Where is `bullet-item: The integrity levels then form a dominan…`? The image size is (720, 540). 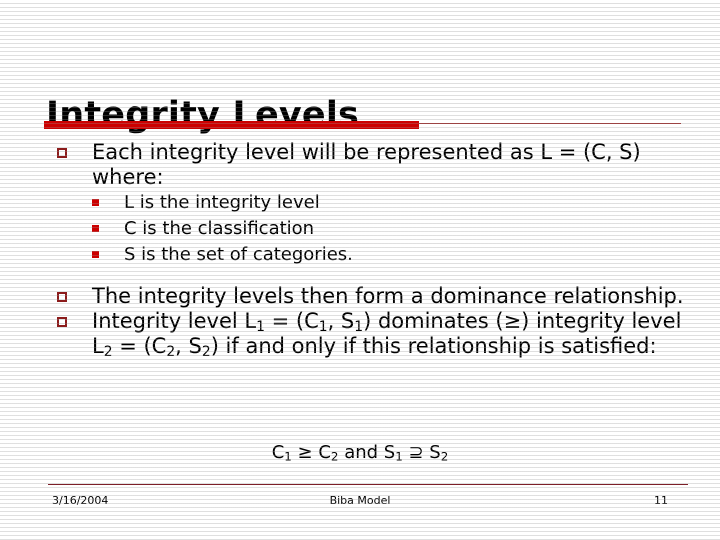 bullet-item: The integrity levels then form a dominan… is located at coordinates (360, 296).